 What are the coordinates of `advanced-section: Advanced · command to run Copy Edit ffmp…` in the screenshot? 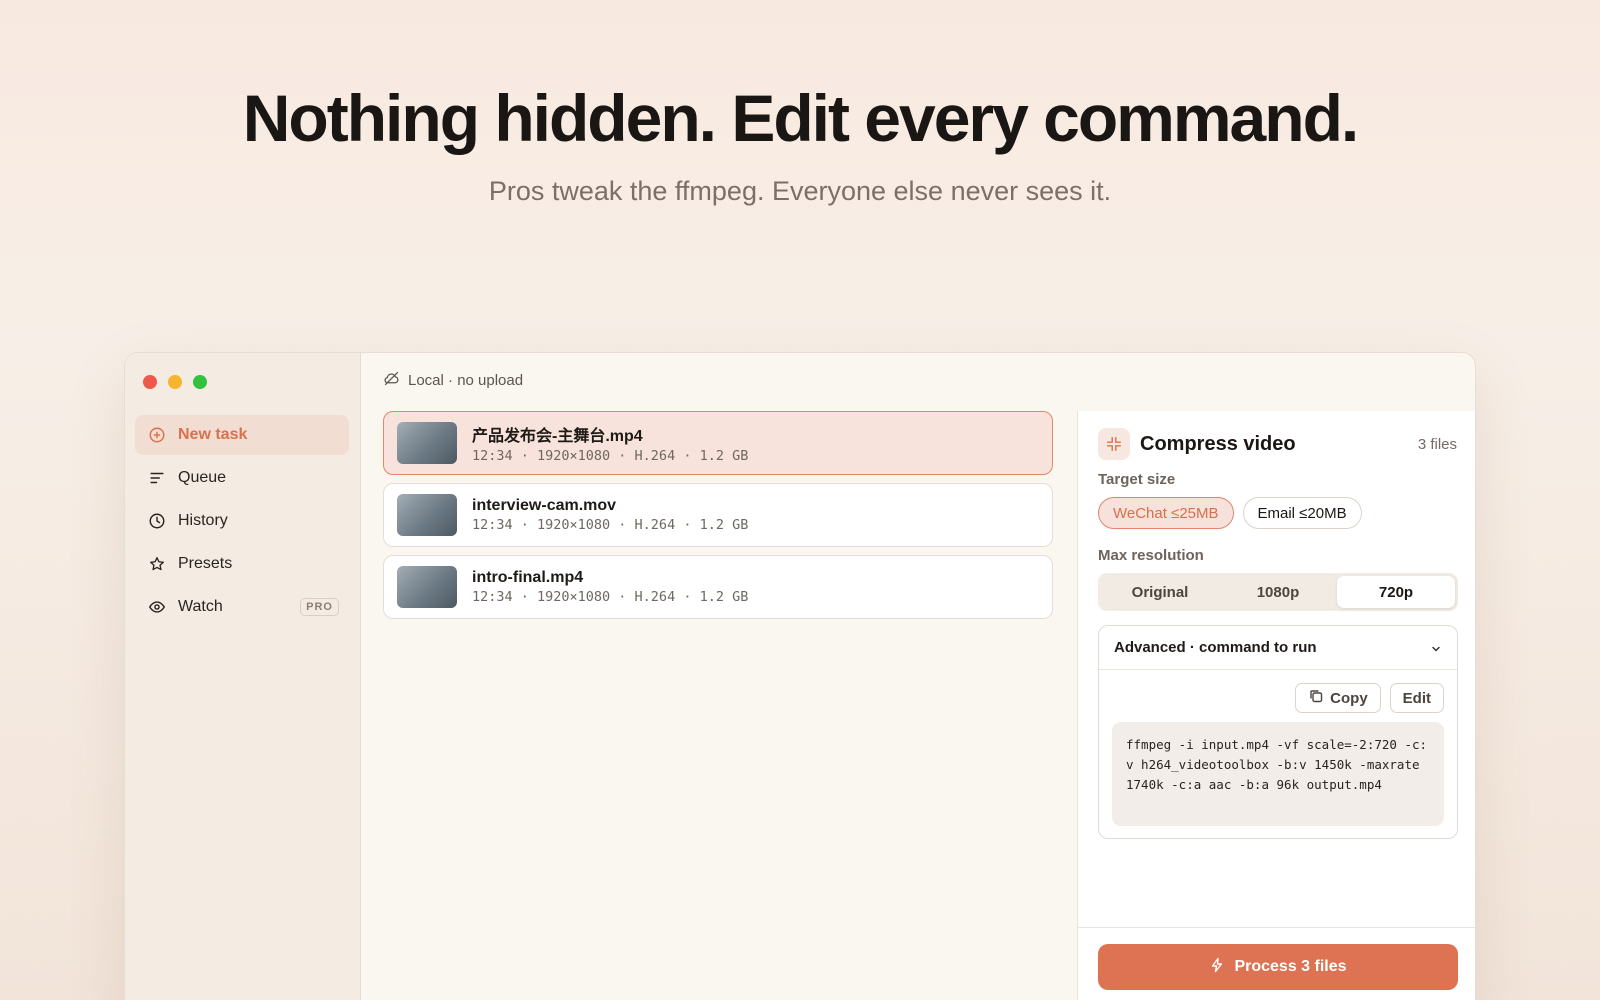 It's located at (1278, 732).